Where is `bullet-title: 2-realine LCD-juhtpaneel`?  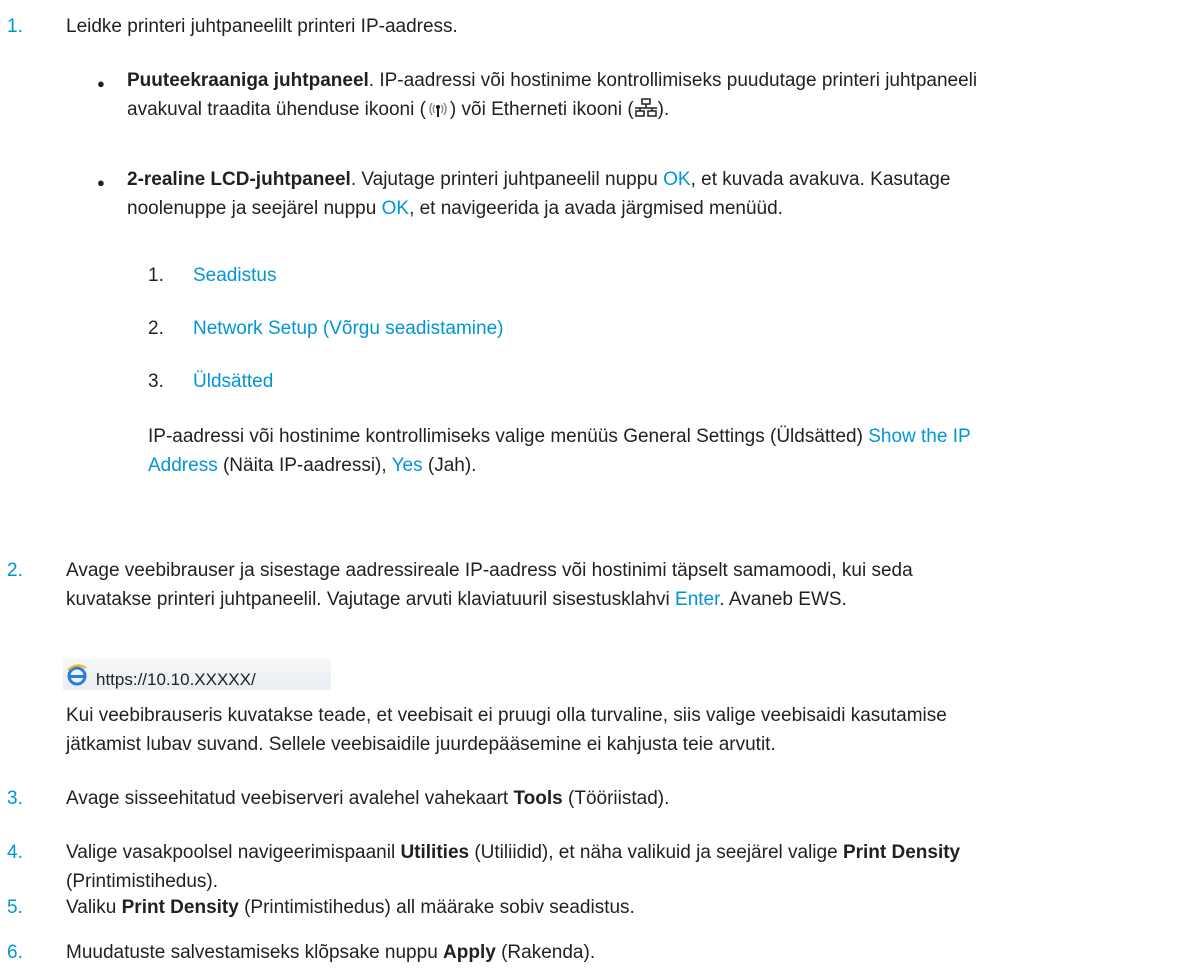 bullet-title: 2-realine LCD-juhtpaneel is located at coordinates (239, 179).